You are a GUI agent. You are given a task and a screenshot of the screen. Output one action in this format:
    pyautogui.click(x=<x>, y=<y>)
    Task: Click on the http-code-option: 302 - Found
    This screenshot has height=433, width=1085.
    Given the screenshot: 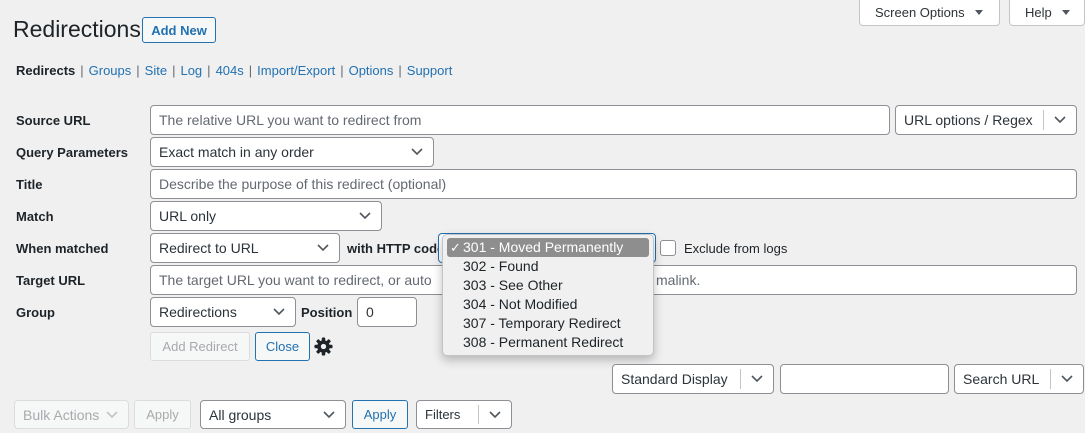 What is the action you would take?
    pyautogui.click(x=548, y=266)
    